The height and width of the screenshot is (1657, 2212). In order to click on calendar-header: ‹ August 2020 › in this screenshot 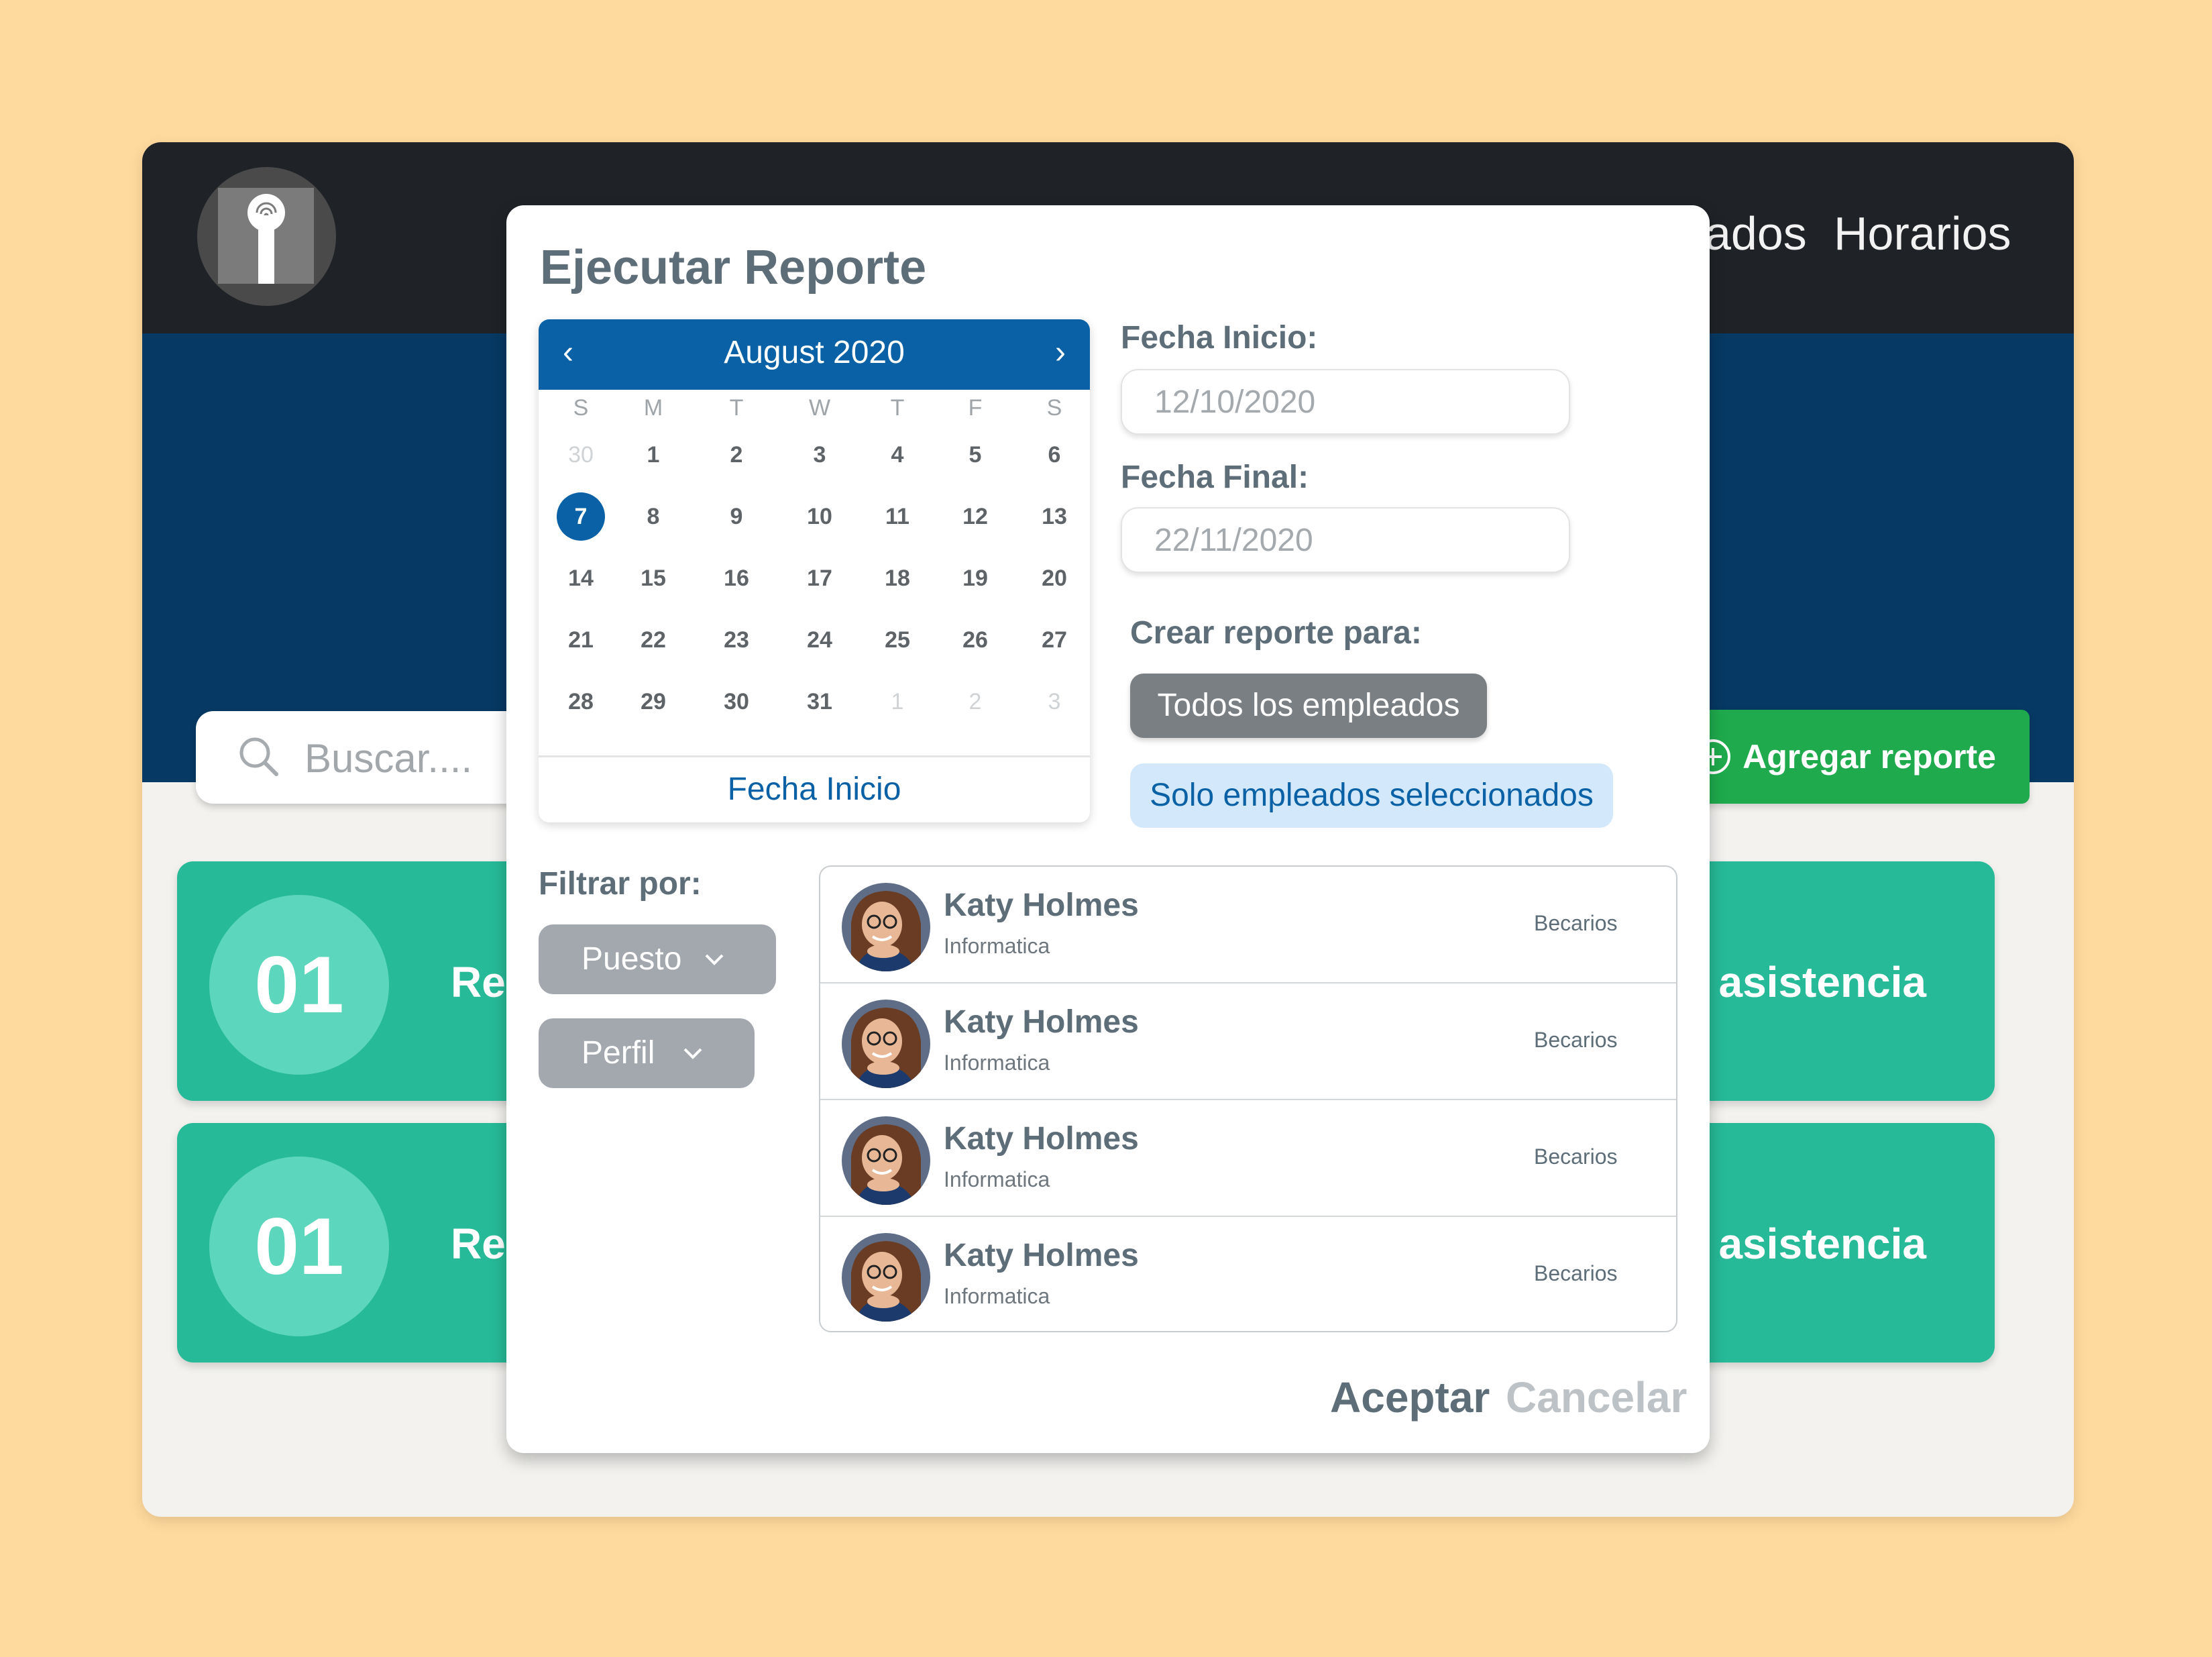, I will do `click(814, 355)`.